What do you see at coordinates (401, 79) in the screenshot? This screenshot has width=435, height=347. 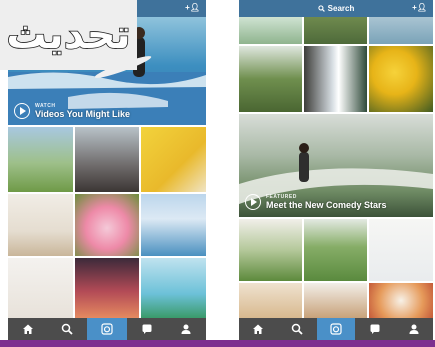 I see `grid-photo-sunflowers` at bounding box center [401, 79].